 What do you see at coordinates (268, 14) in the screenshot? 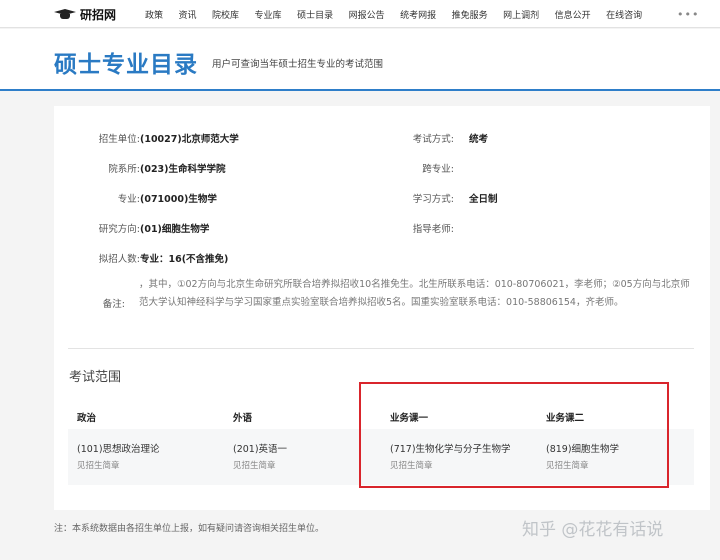
I see `nav-item-majors: 专业库` at bounding box center [268, 14].